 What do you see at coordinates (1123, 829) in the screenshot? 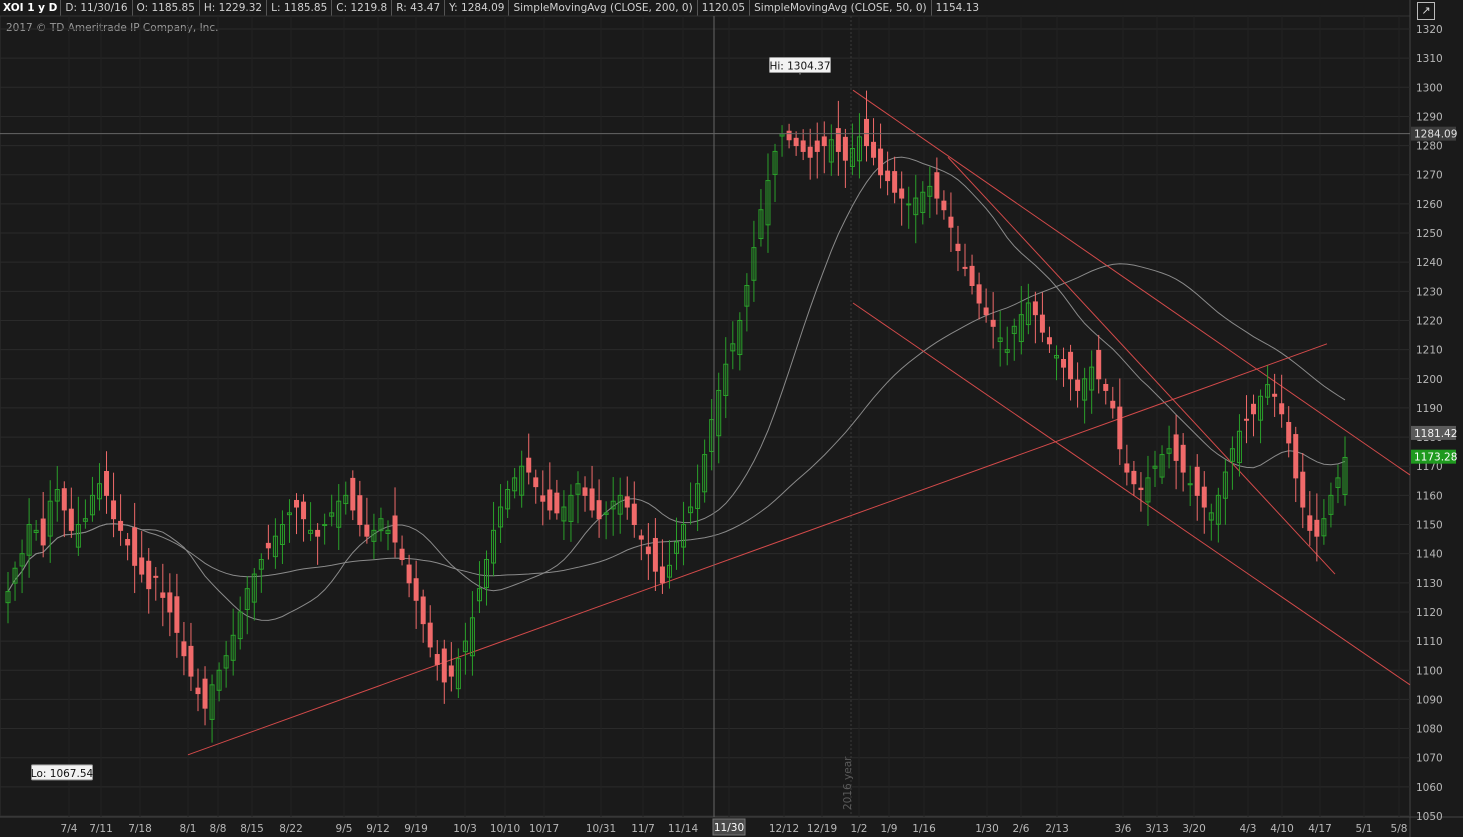
I see `date-tick-label: 3/6` at bounding box center [1123, 829].